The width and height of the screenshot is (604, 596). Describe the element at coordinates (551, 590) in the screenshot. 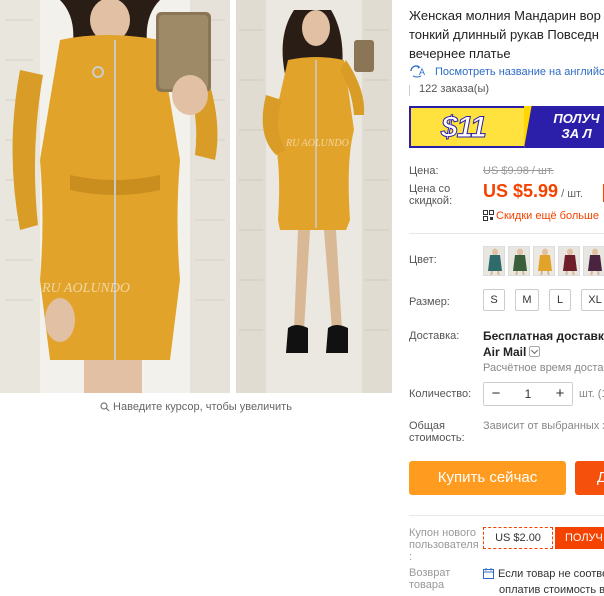

I see `returns-line-2: оплатив стоимость в` at that location.